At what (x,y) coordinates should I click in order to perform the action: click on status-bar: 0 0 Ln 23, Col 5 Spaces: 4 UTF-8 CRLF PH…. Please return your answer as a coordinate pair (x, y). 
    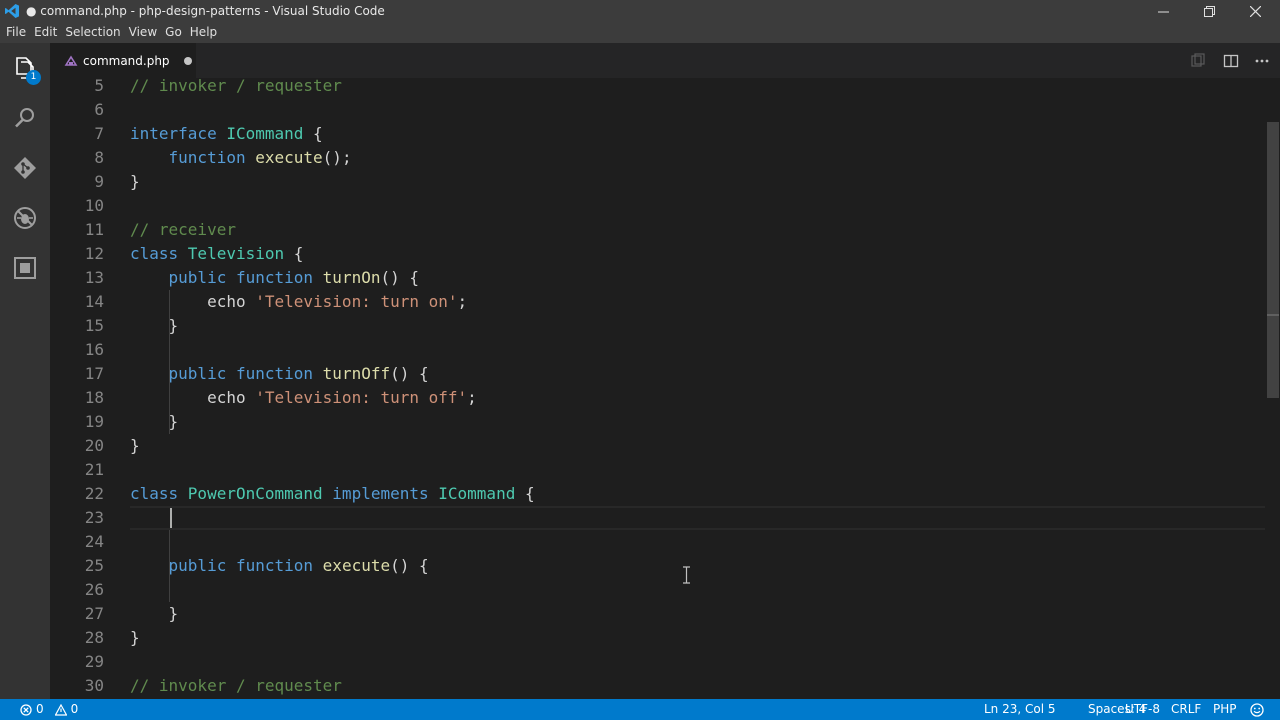
    Looking at the image, I should click on (640, 709).